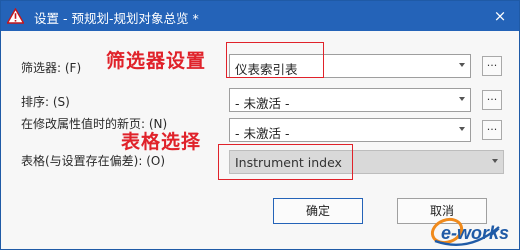  What do you see at coordinates (266, 69) in the screenshot?
I see `filter-value: 仪表索引表` at bounding box center [266, 69].